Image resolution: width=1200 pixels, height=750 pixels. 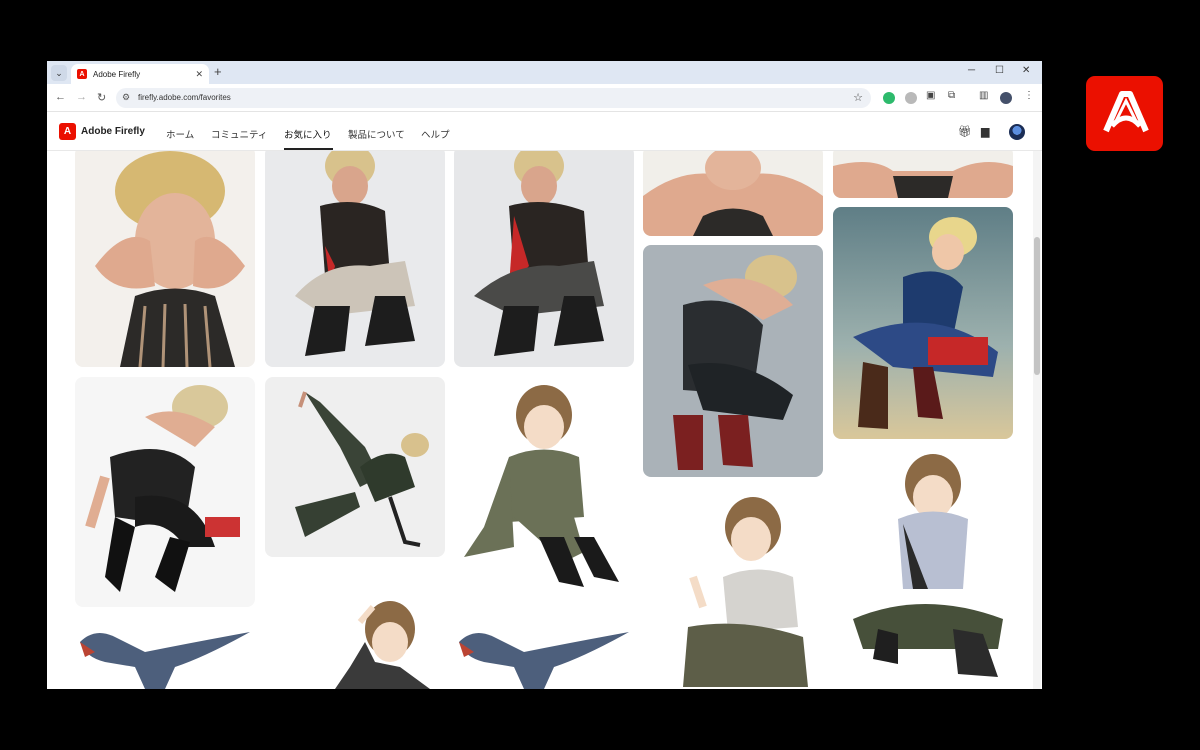 I want to click on anime-sitting-jacket-image, so click(x=544, y=492).